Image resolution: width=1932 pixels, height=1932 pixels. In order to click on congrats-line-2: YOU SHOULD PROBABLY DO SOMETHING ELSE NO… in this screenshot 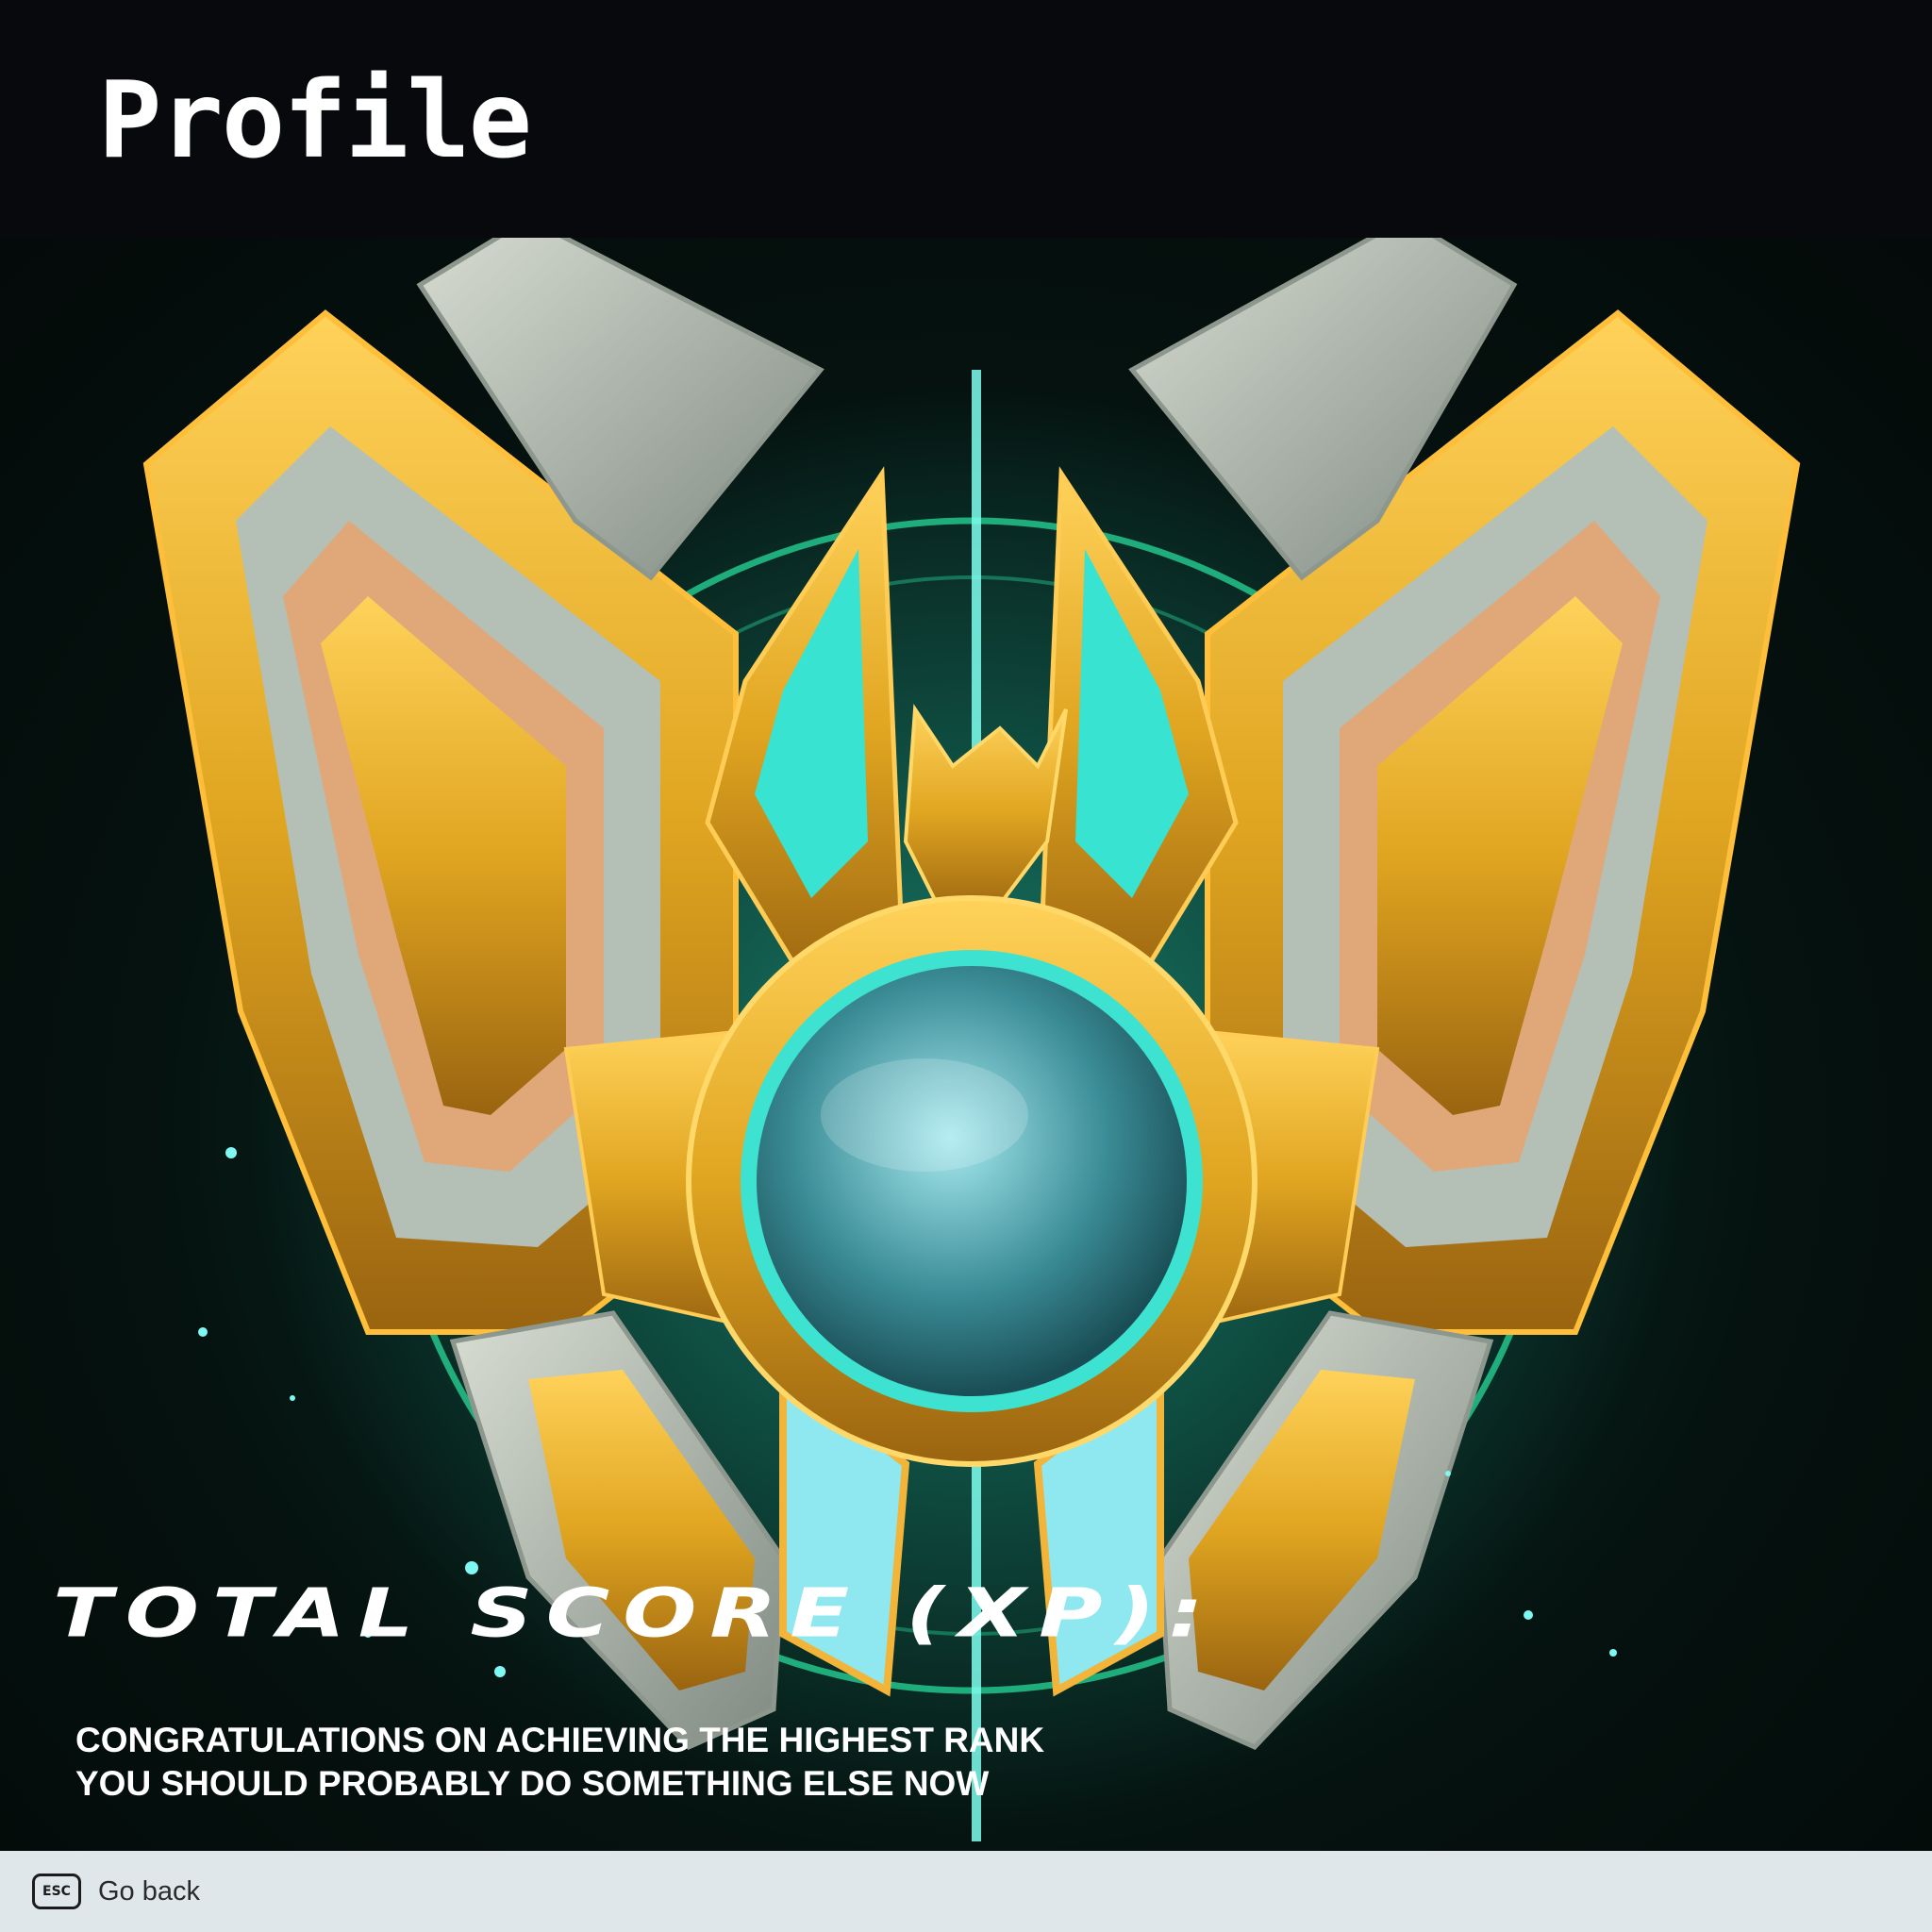, I will do `click(533, 1784)`.